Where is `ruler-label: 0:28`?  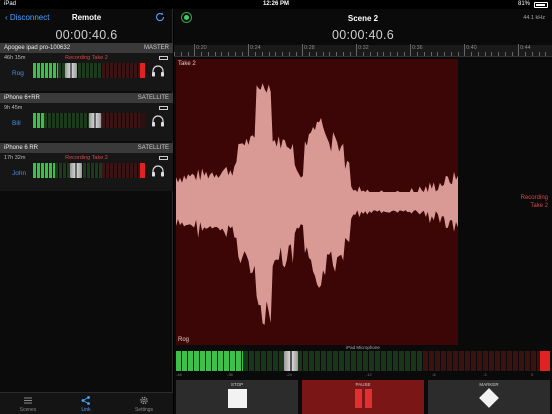 ruler-label: 0:28 is located at coordinates (309, 48).